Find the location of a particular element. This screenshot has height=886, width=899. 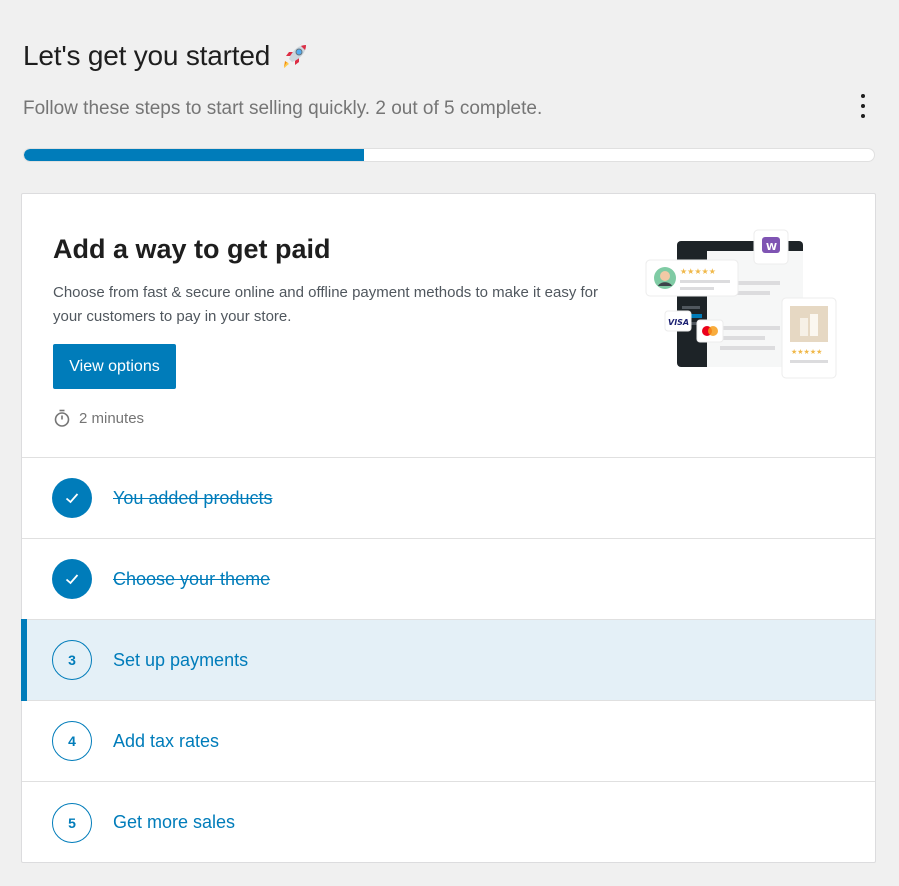

step-label: Choose your theme is located at coordinates (192, 578).